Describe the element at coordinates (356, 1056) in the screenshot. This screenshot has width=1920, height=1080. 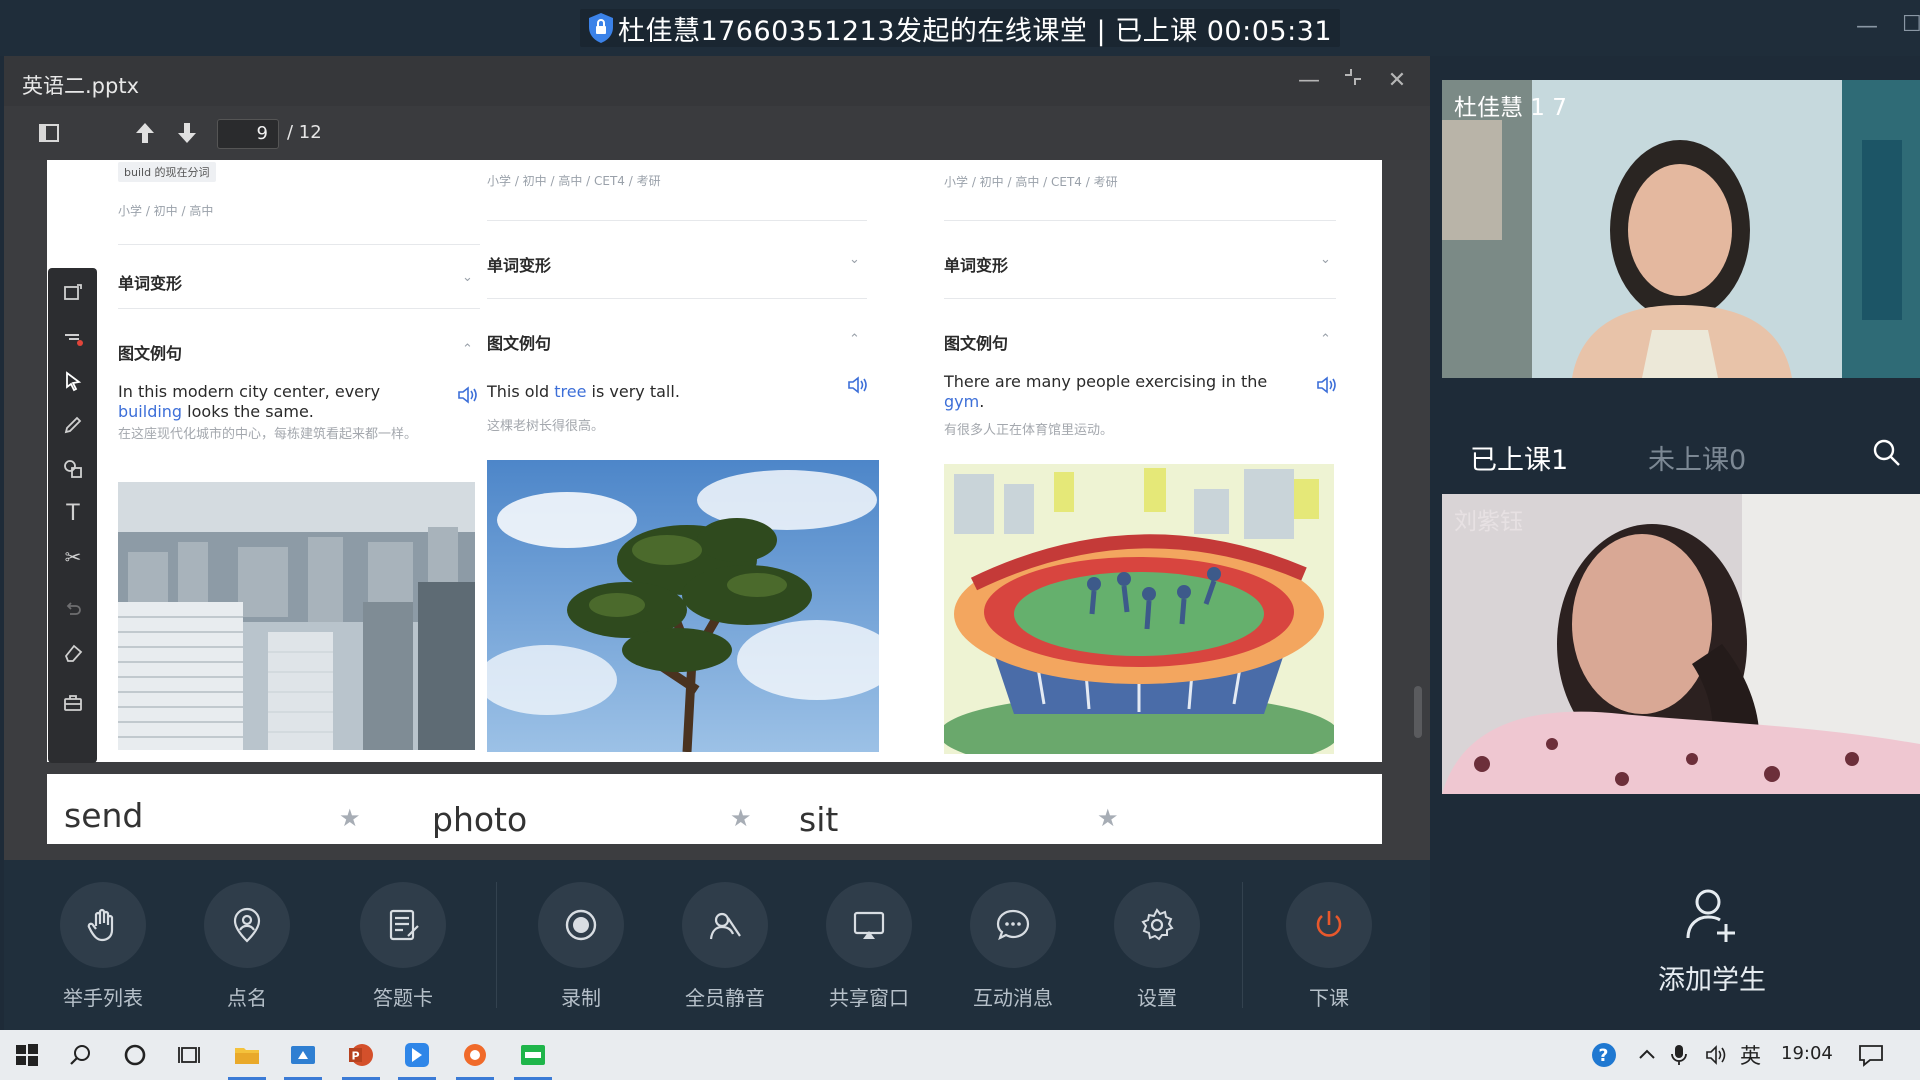
I see `svg-text: P` at that location.